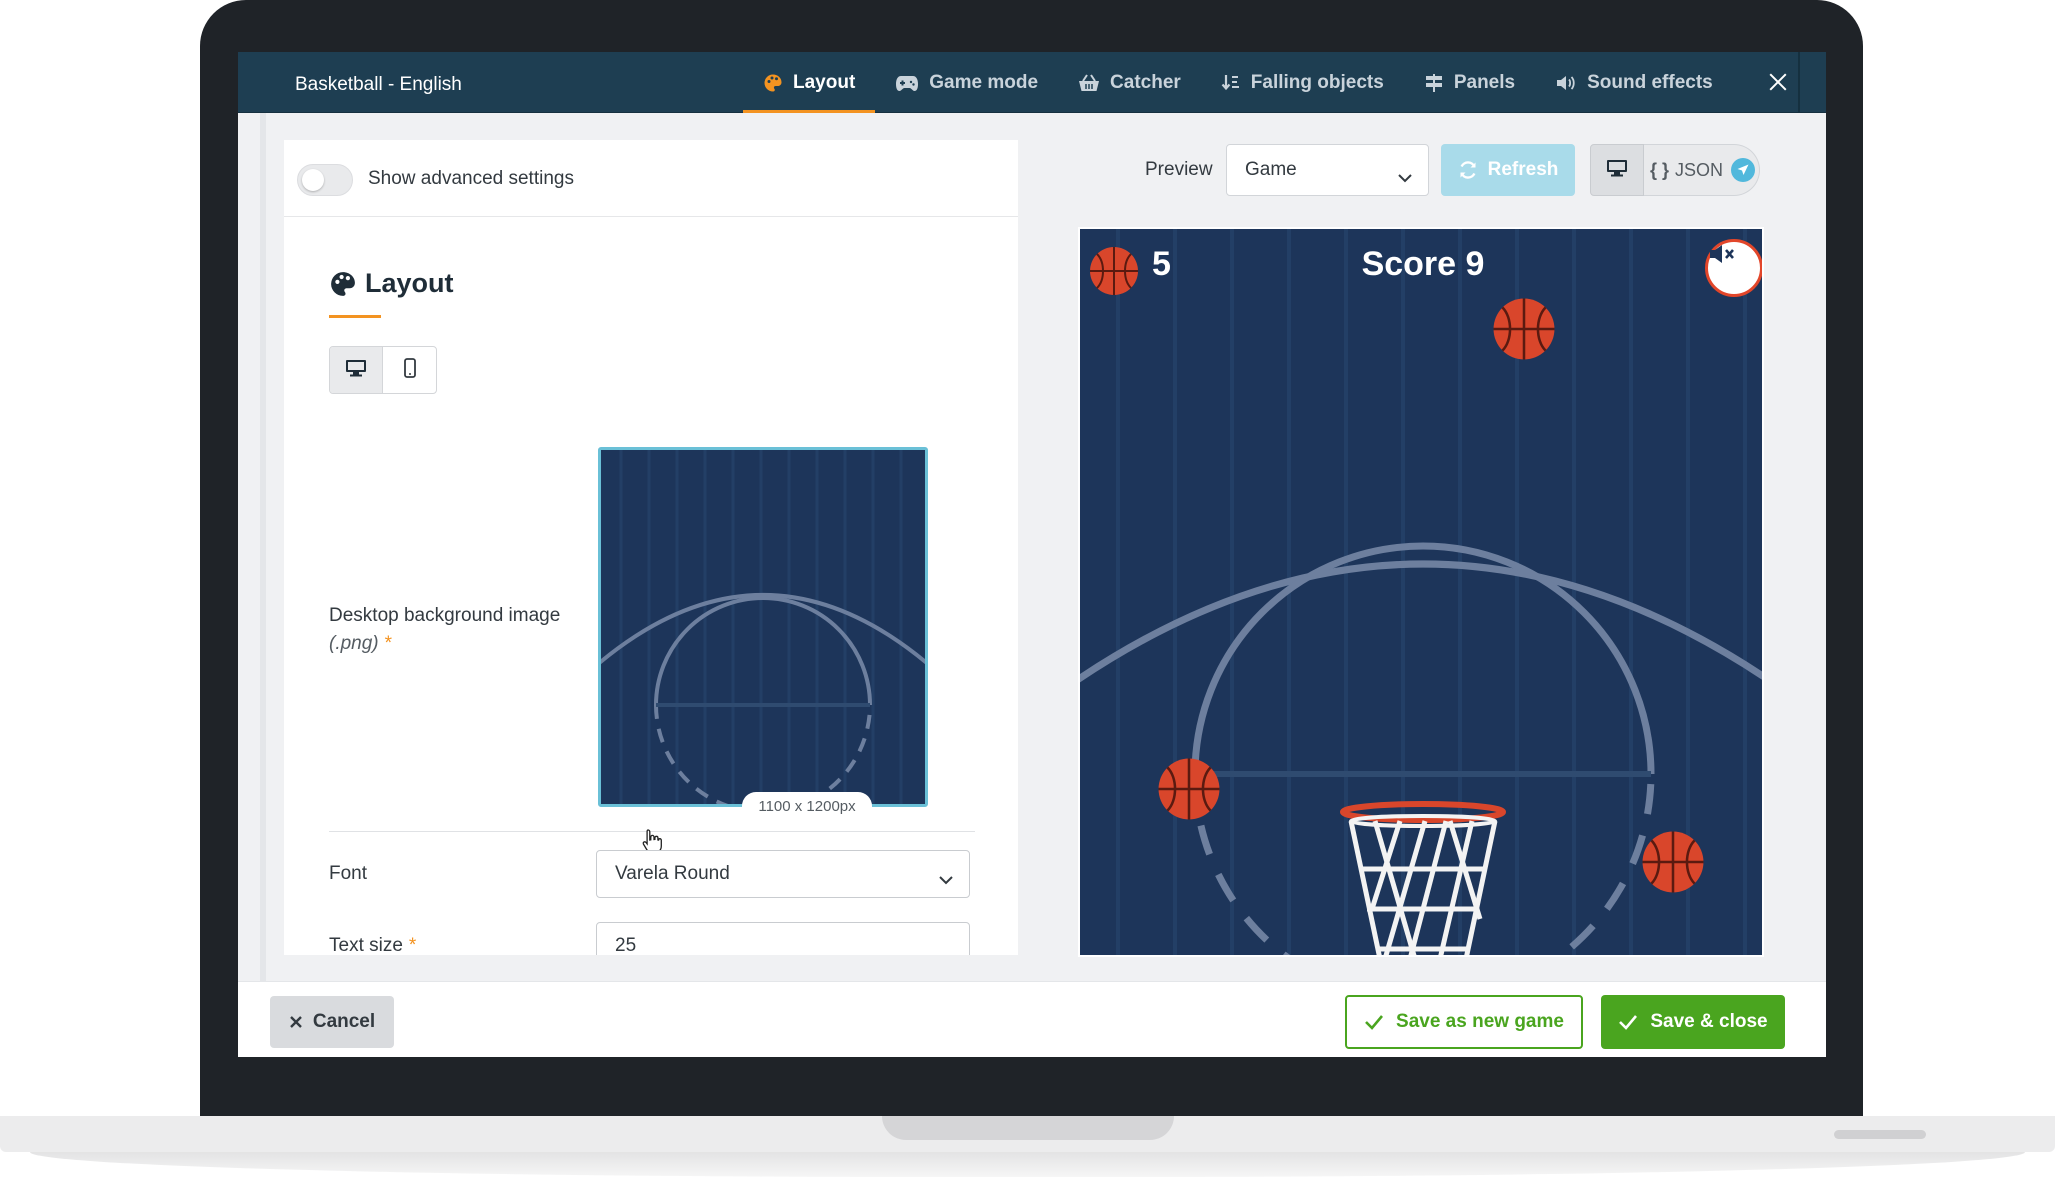 This screenshot has height=1184, width=2055. What do you see at coordinates (1231, 83) in the screenshot?
I see `sort-down-icon` at bounding box center [1231, 83].